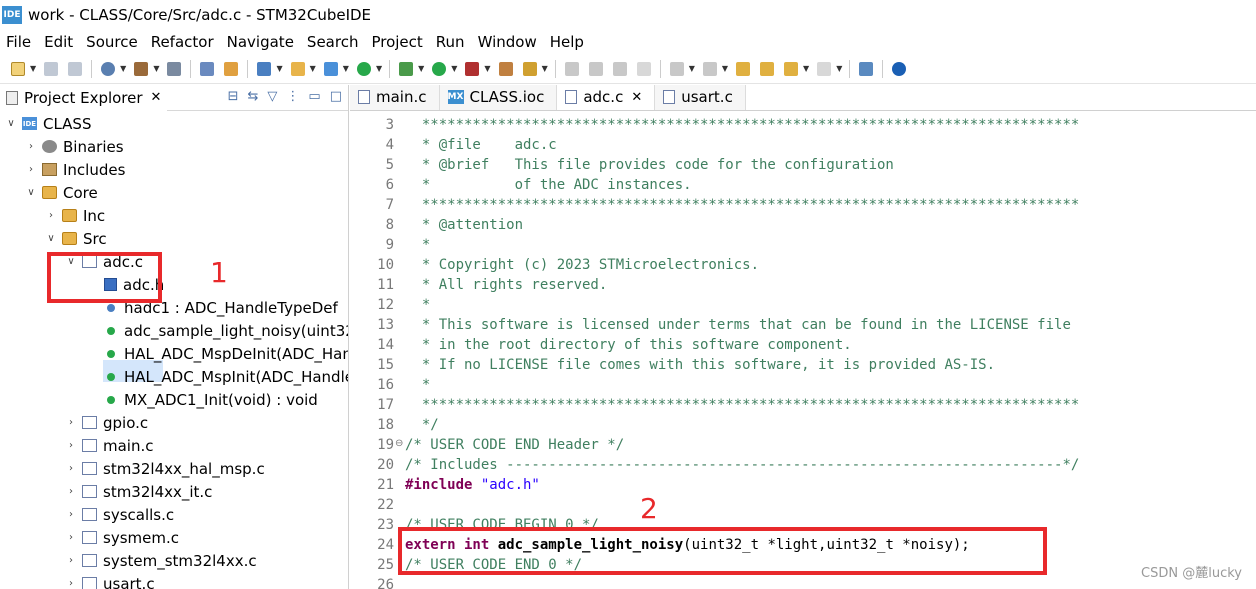 This screenshot has width=1256, height=589. I want to click on tab-project-explorer: Project Explorer ✕, so click(84, 98).